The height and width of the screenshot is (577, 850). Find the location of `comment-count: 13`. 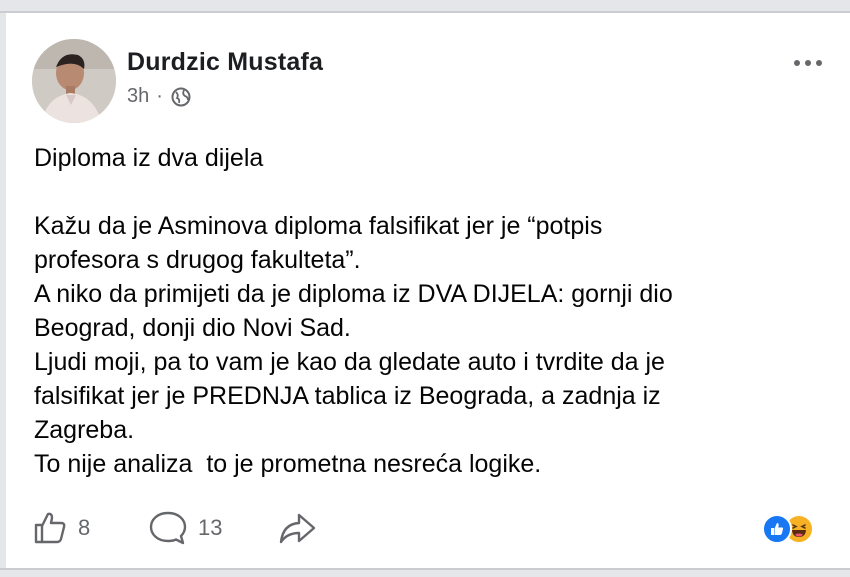

comment-count: 13 is located at coordinates (210, 527).